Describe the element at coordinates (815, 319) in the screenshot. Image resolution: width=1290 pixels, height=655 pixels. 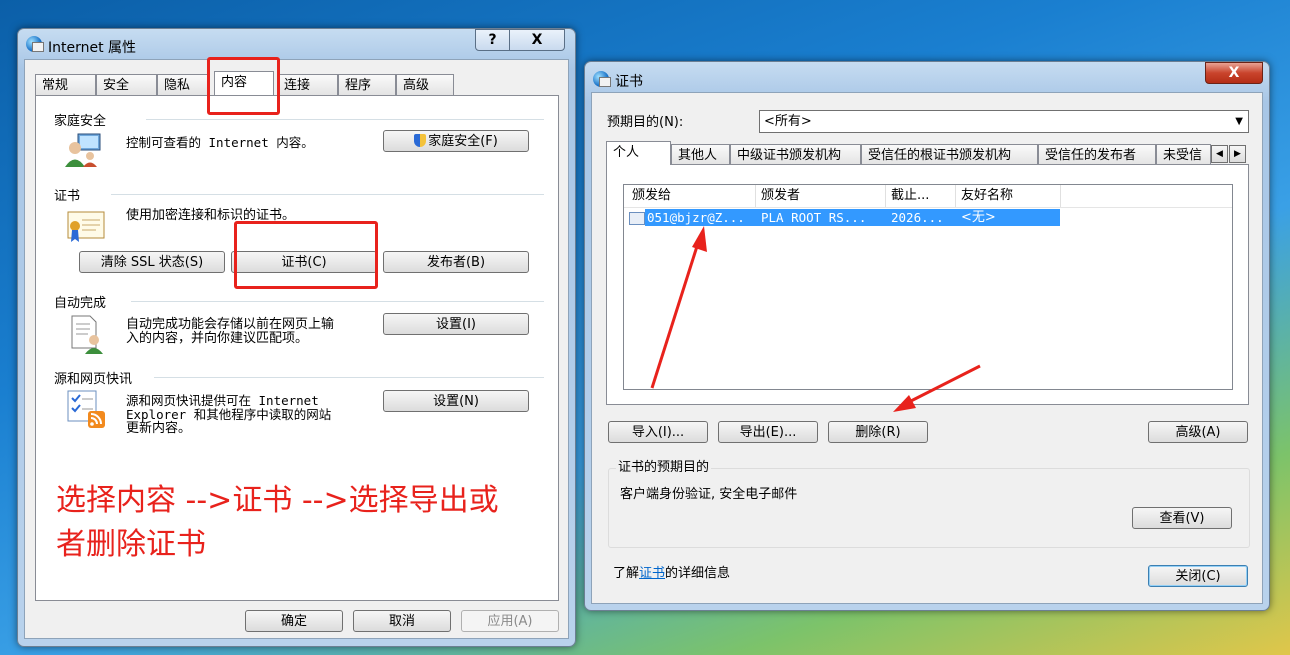
I see `annotation-arrows` at that location.